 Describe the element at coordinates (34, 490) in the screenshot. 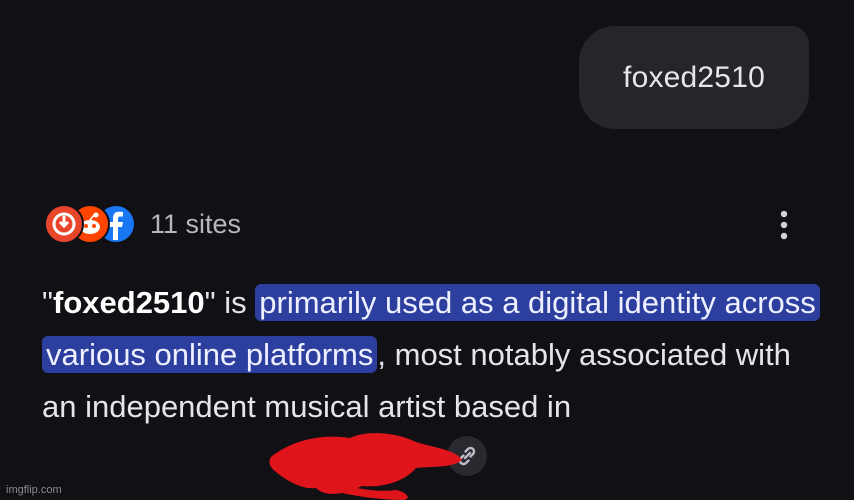

I see `watermark: imgflip.com` at that location.